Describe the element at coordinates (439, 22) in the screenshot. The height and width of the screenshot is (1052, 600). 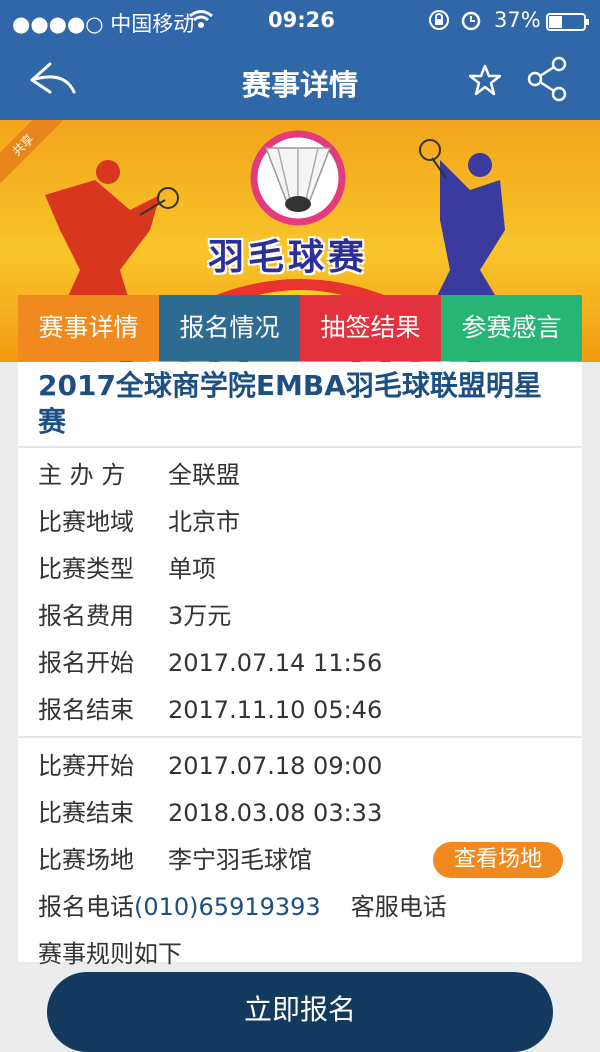
I see `lock-icon` at that location.